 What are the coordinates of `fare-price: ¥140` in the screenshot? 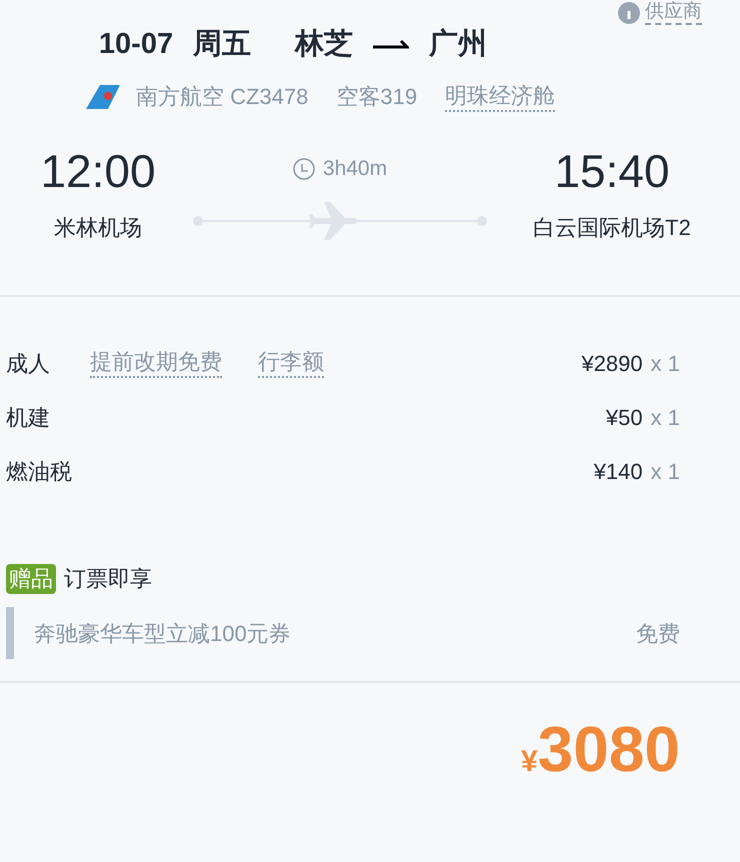 It's located at (618, 472).